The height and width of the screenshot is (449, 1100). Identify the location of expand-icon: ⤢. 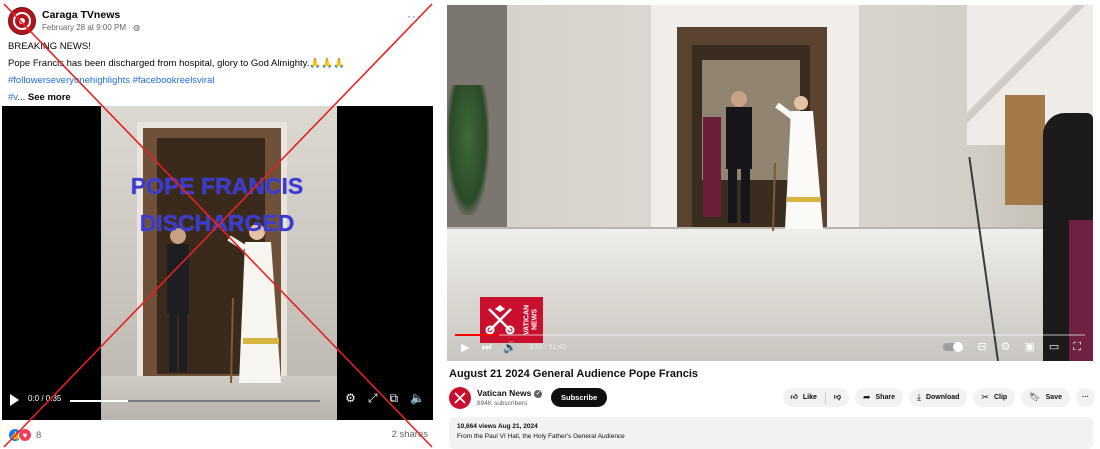
(373, 398).